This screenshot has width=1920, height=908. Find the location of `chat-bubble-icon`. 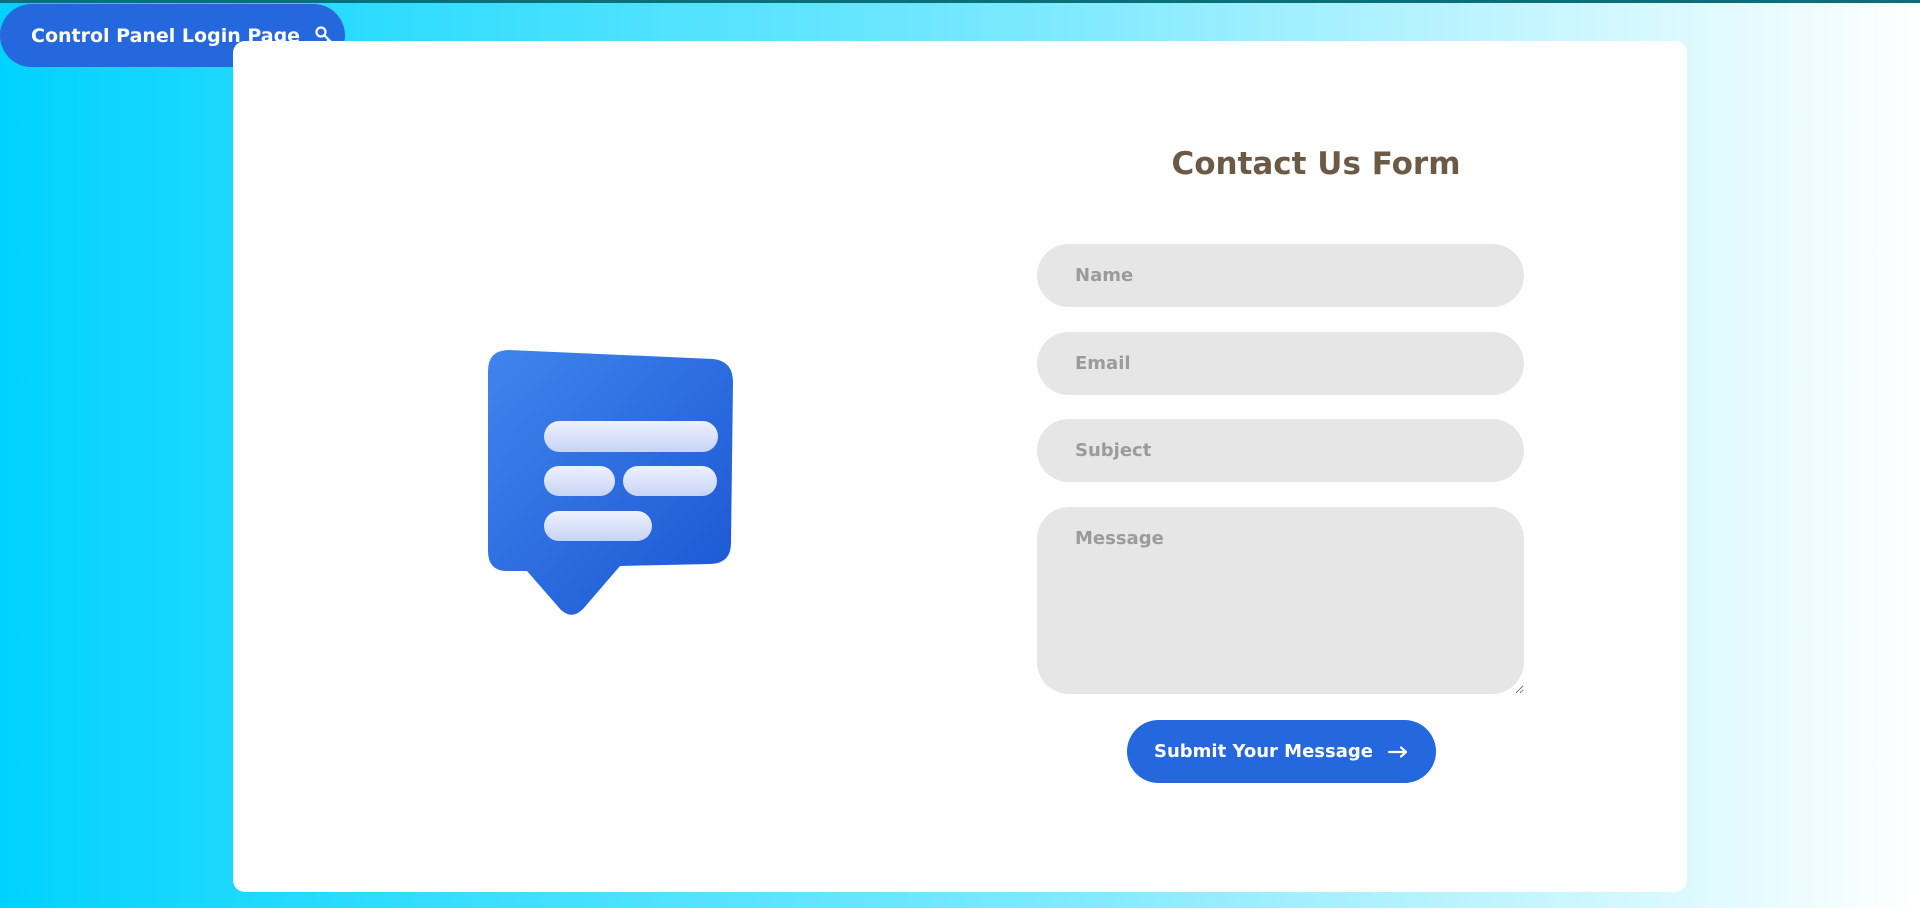

chat-bubble-icon is located at coordinates (603, 471).